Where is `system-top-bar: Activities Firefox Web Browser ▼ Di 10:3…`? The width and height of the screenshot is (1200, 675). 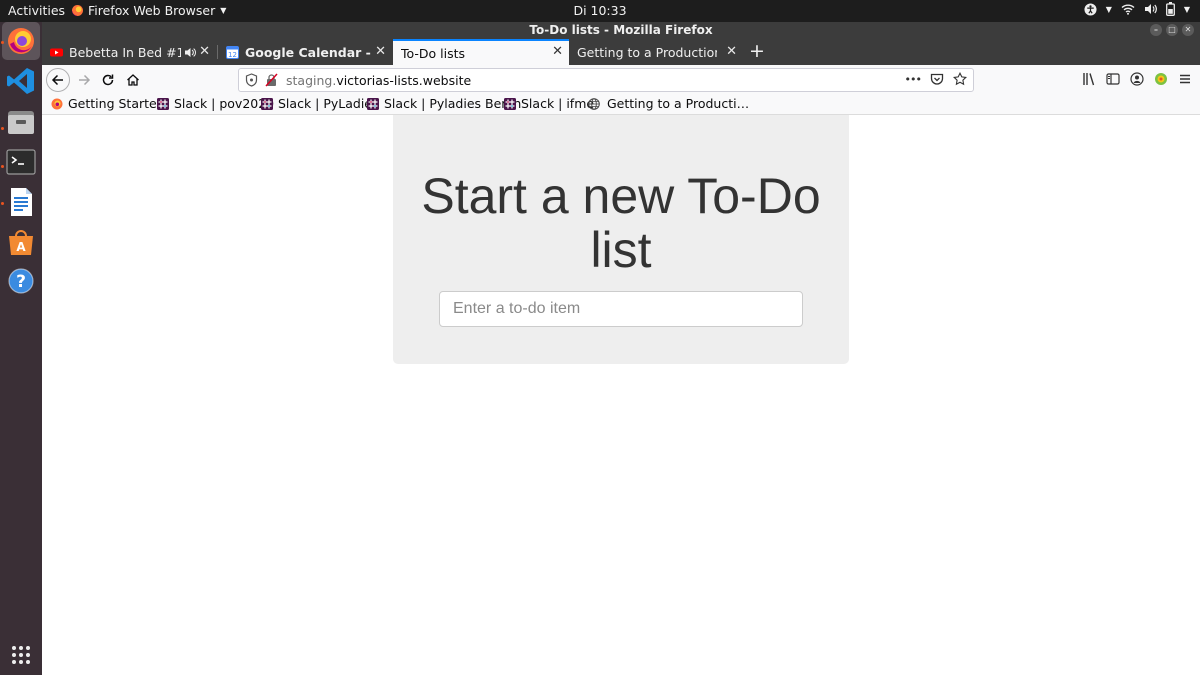 system-top-bar: Activities Firefox Web Browser ▼ Di 10:3… is located at coordinates (600, 11).